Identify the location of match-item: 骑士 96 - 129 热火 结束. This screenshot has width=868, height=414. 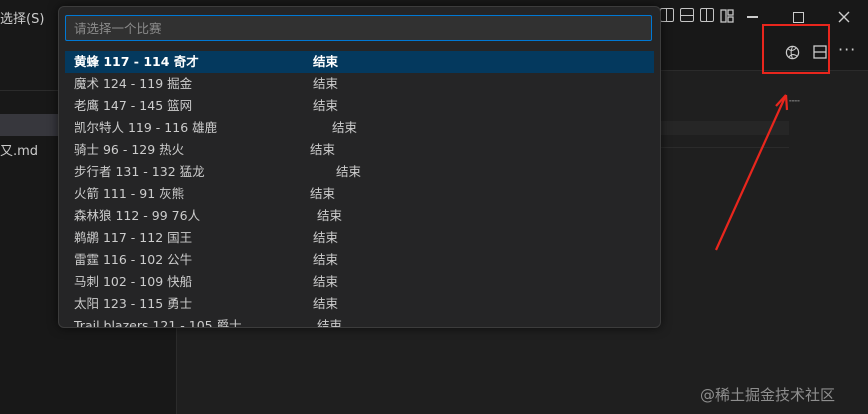
(359, 150).